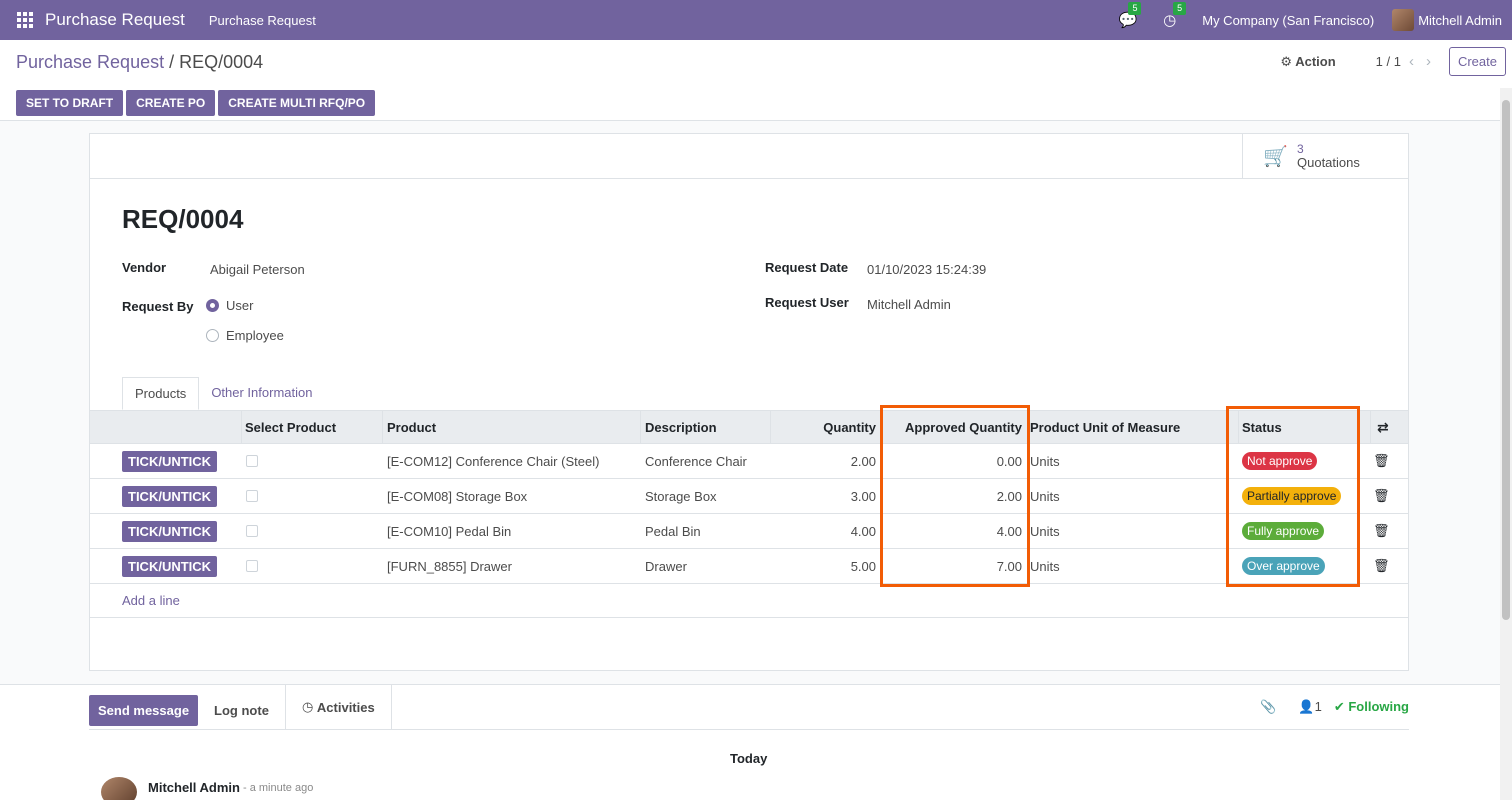 The width and height of the screenshot is (1512, 800). Describe the element at coordinates (257, 269) in the screenshot. I see `vendor-value: Abigail Peterson` at that location.